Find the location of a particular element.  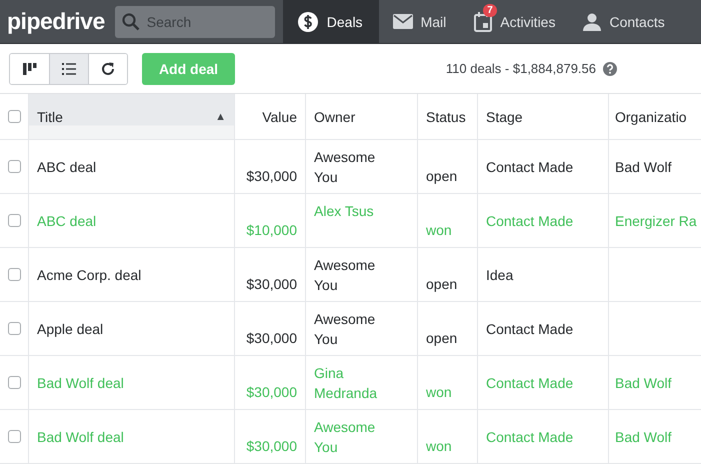

column-header: Status is located at coordinates (447, 116).